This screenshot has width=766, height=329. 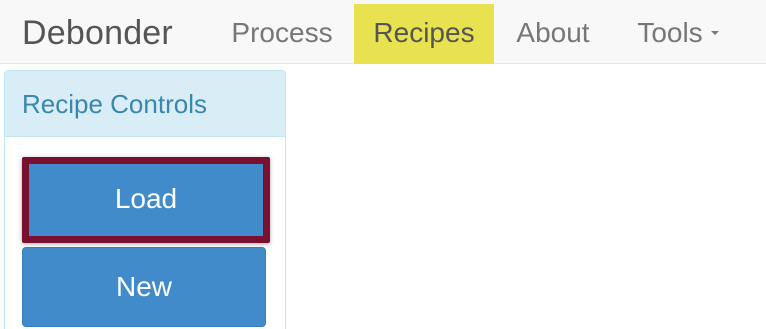 I want to click on nav-tools-label: Tools, so click(x=670, y=32).